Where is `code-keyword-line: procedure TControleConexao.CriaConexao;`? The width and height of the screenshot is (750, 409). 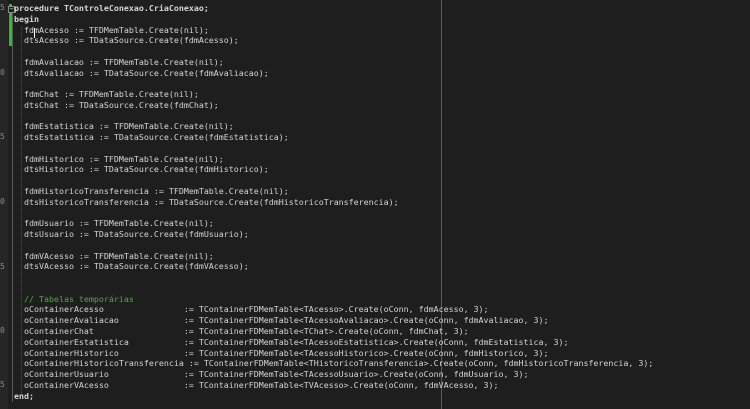 code-keyword-line: procedure TControleConexao.CriaConexao; is located at coordinates (111, 8).